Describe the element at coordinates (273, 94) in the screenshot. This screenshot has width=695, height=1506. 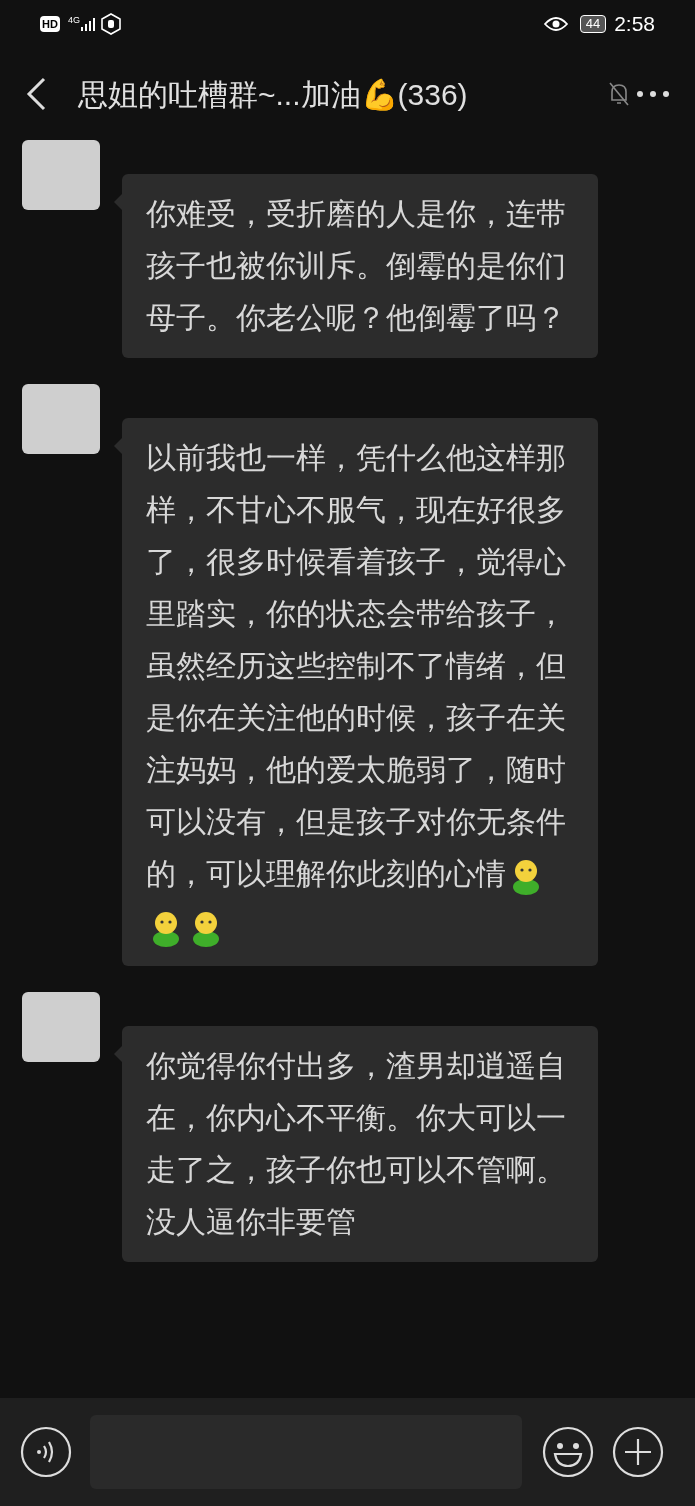
I see `chat-title: 思姐的吐槽群~...加油💪(336)` at that location.